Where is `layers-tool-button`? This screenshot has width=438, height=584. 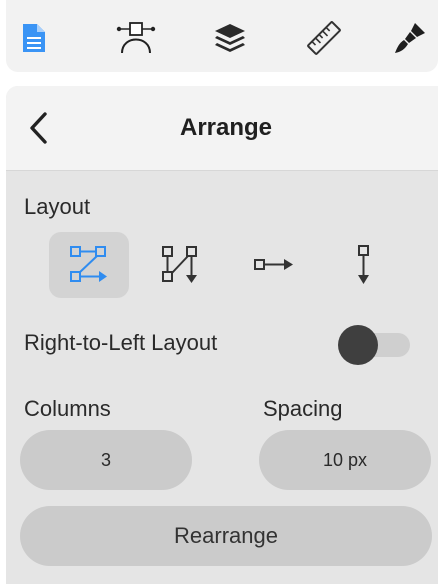
layers-tool-button is located at coordinates (230, 38).